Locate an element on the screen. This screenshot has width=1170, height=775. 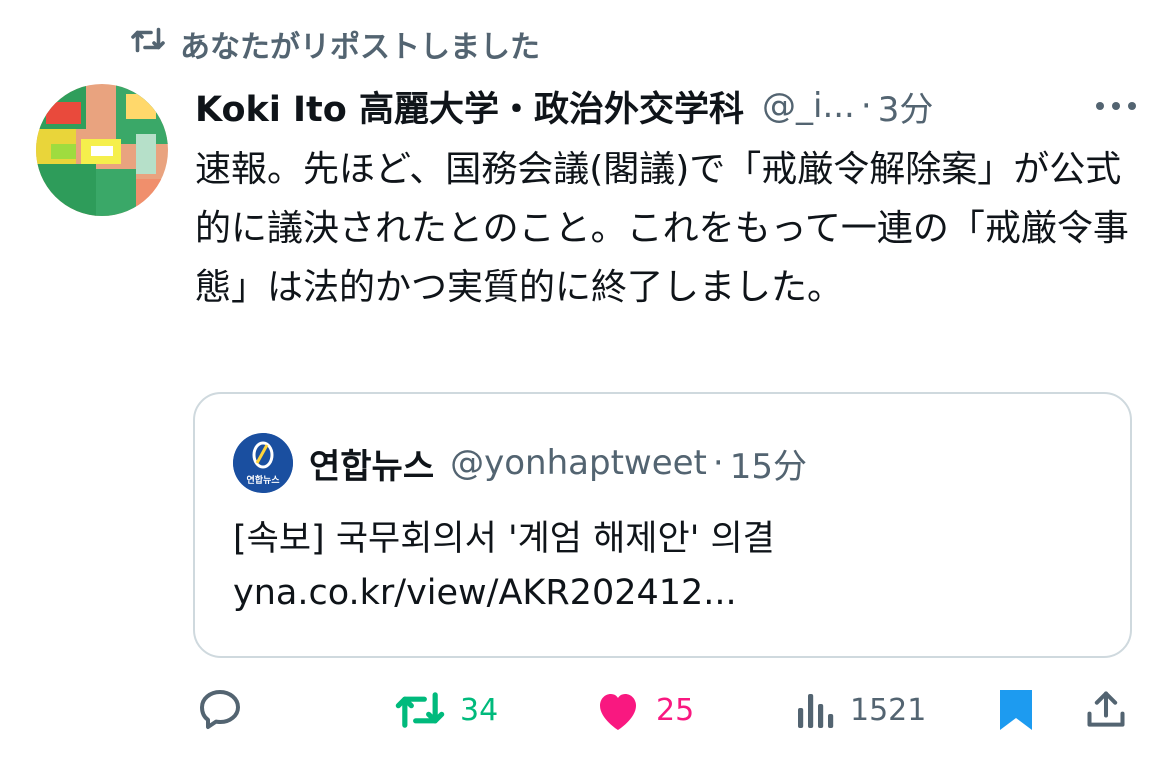
quoted-handle: @yonhaptweet is located at coordinates (578, 463).